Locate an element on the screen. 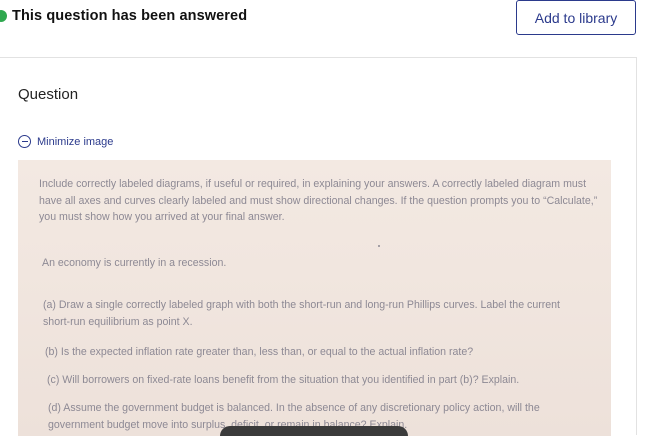 The width and height of the screenshot is (651, 436). minimize-image-button: Minimize image is located at coordinates (65, 141).